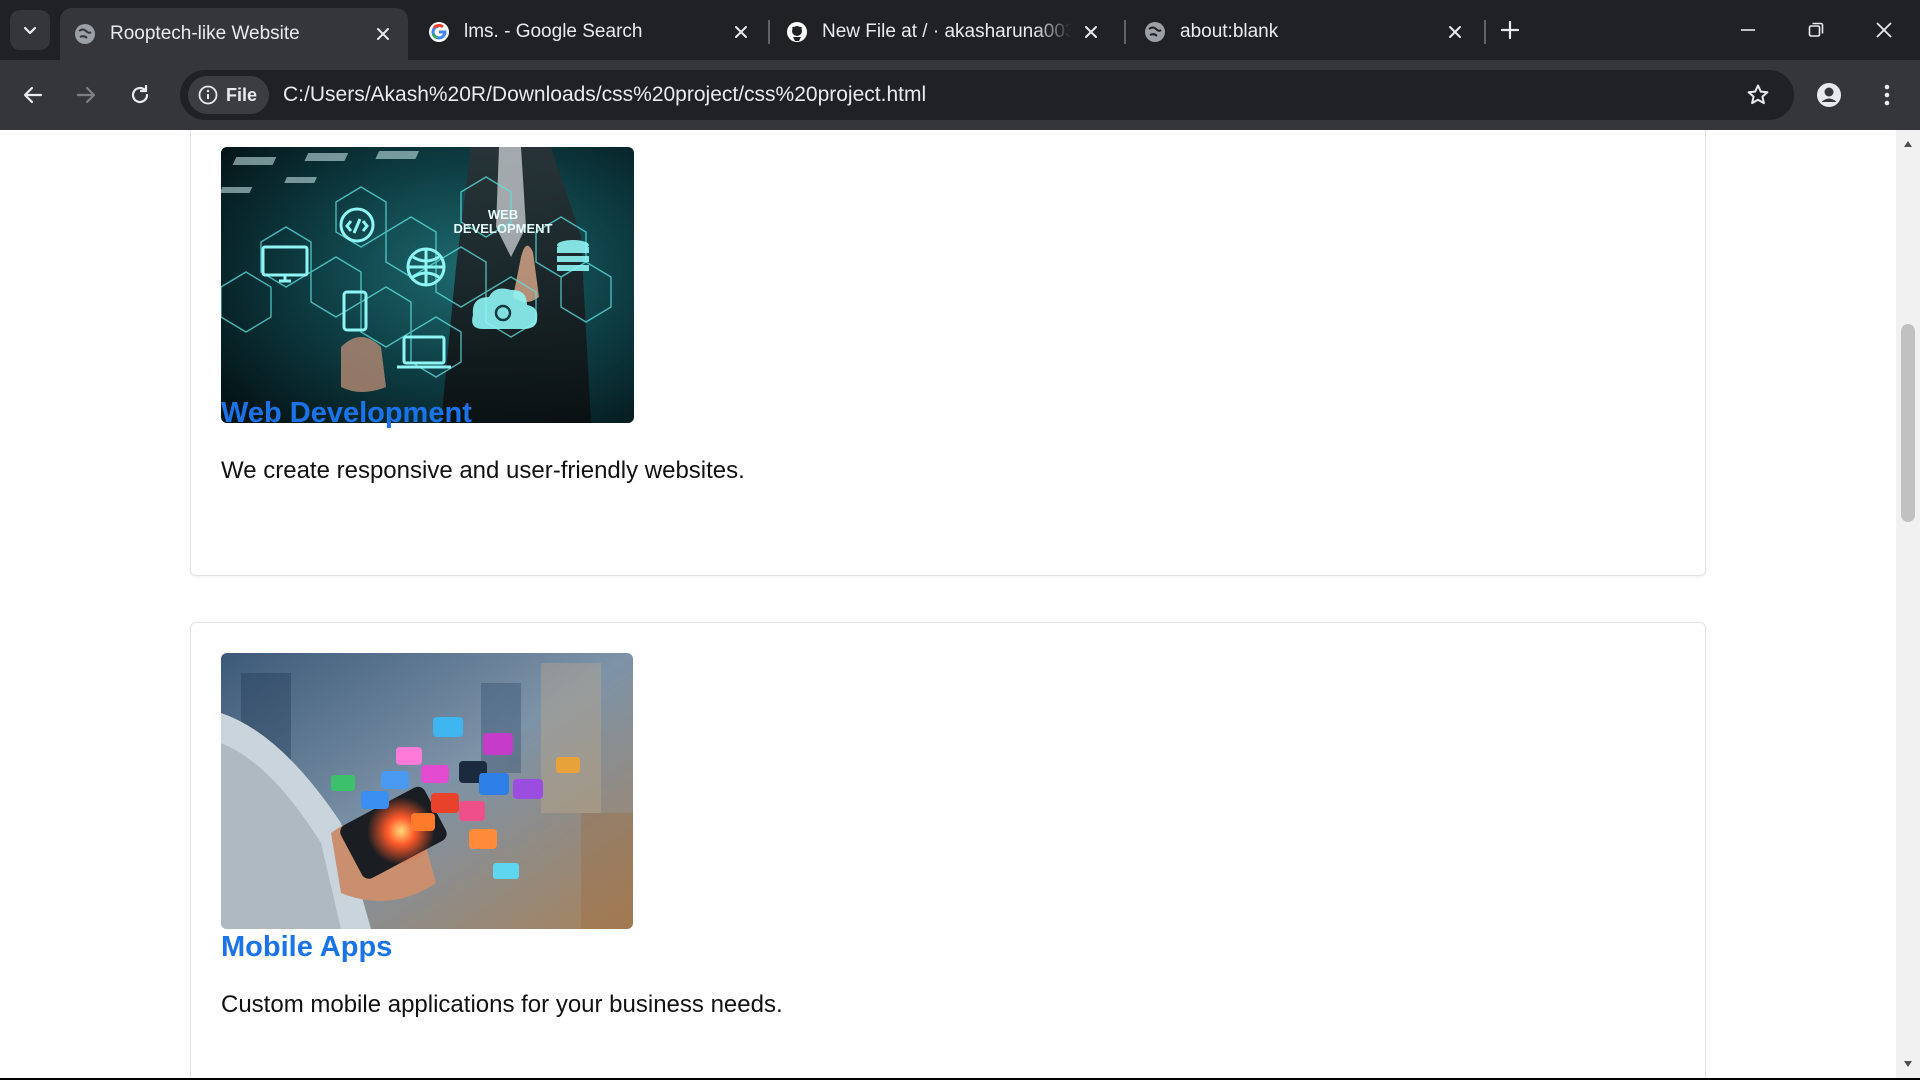  I want to click on bookmark-star-icon, so click(1758, 95).